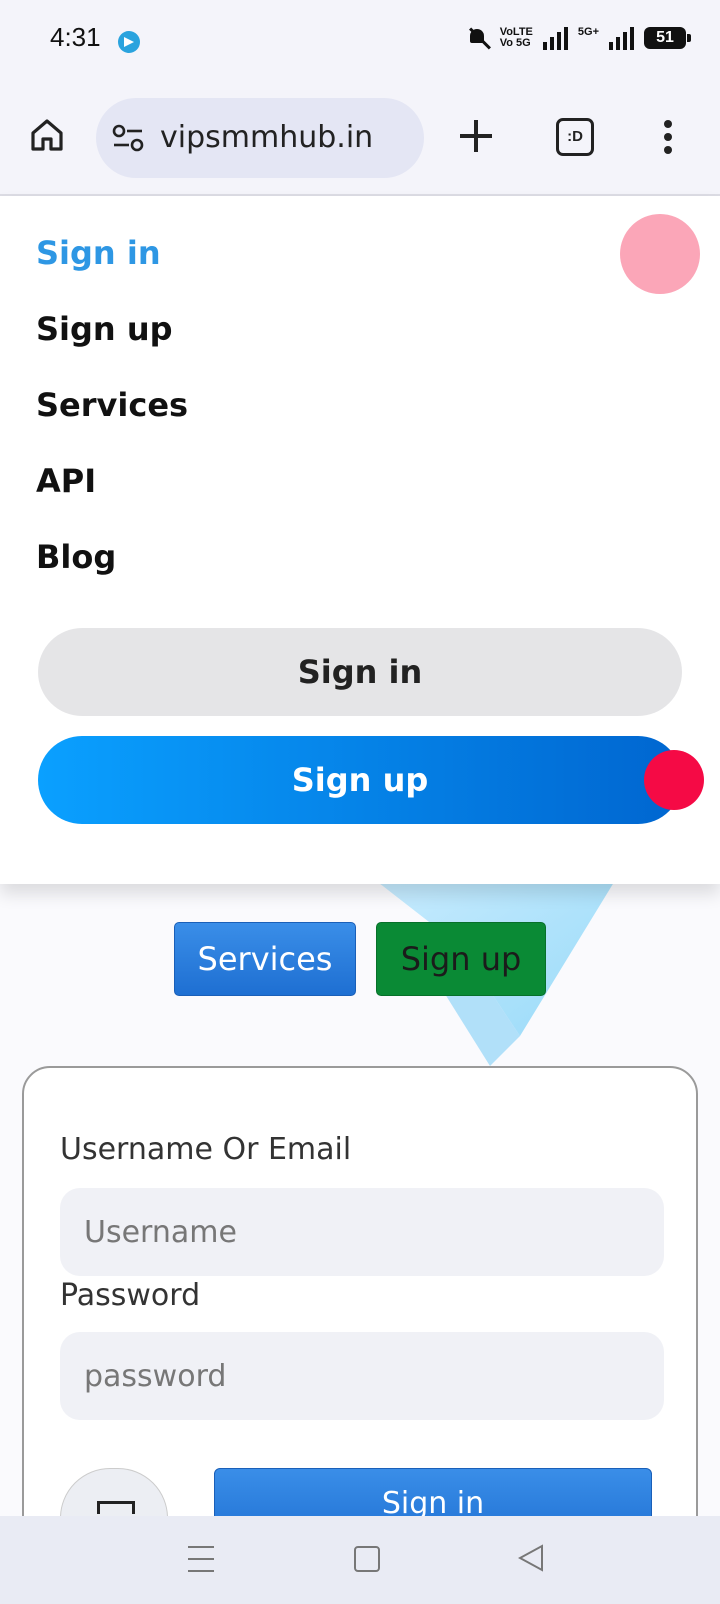 Image resolution: width=720 pixels, height=1604 pixels. What do you see at coordinates (75, 37) in the screenshot?
I see `clock: 4:31` at bounding box center [75, 37].